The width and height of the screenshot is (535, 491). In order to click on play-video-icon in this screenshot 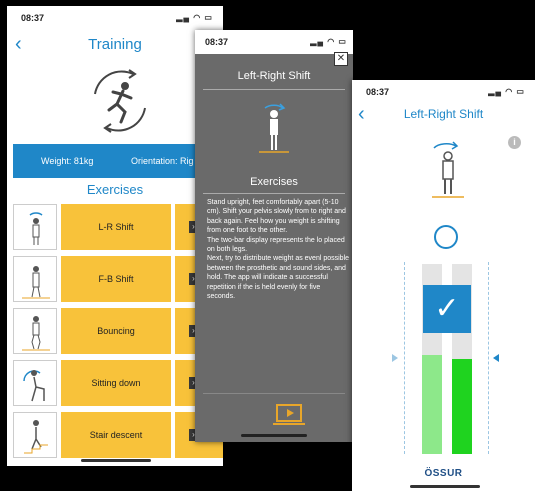, I will do `click(289, 413)`.